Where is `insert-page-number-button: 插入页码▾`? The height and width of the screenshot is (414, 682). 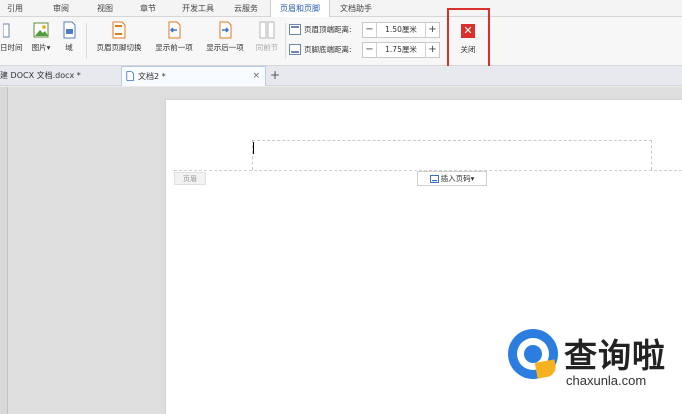
insert-page-number-button: 插入页码▾ is located at coordinates (452, 178).